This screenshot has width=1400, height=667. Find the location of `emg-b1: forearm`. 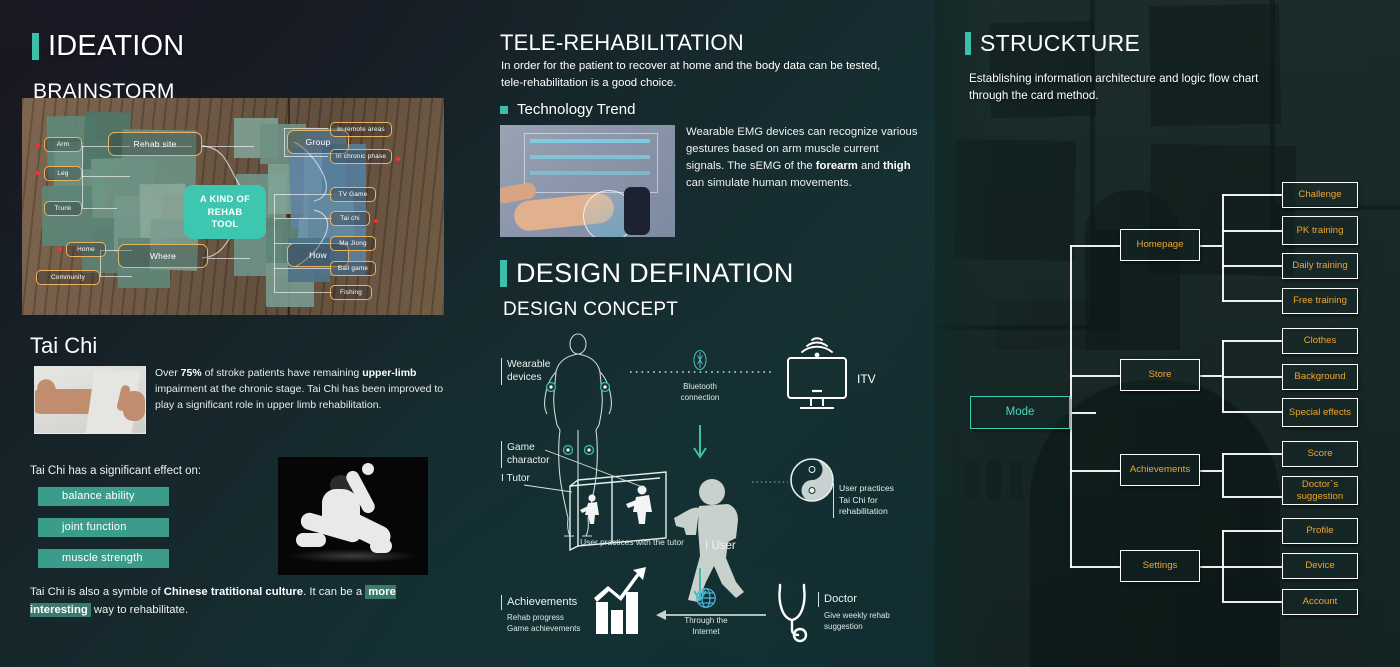

emg-b1: forearm is located at coordinates (836, 166).